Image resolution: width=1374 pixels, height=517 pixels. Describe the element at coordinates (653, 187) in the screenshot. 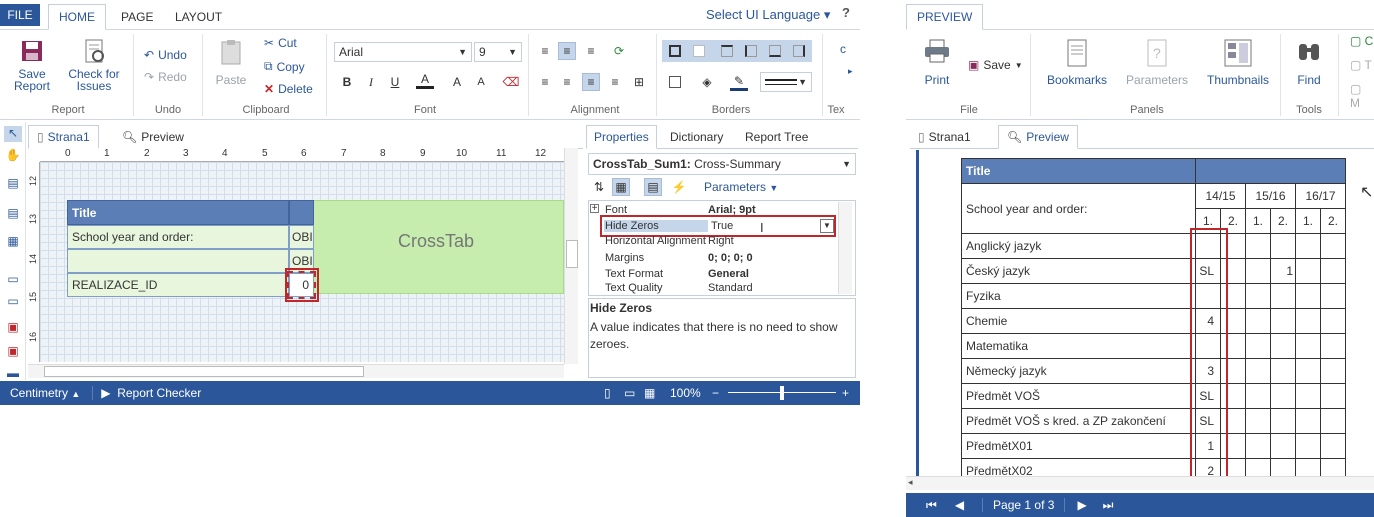

I see `properties-view-icon: ▤` at that location.